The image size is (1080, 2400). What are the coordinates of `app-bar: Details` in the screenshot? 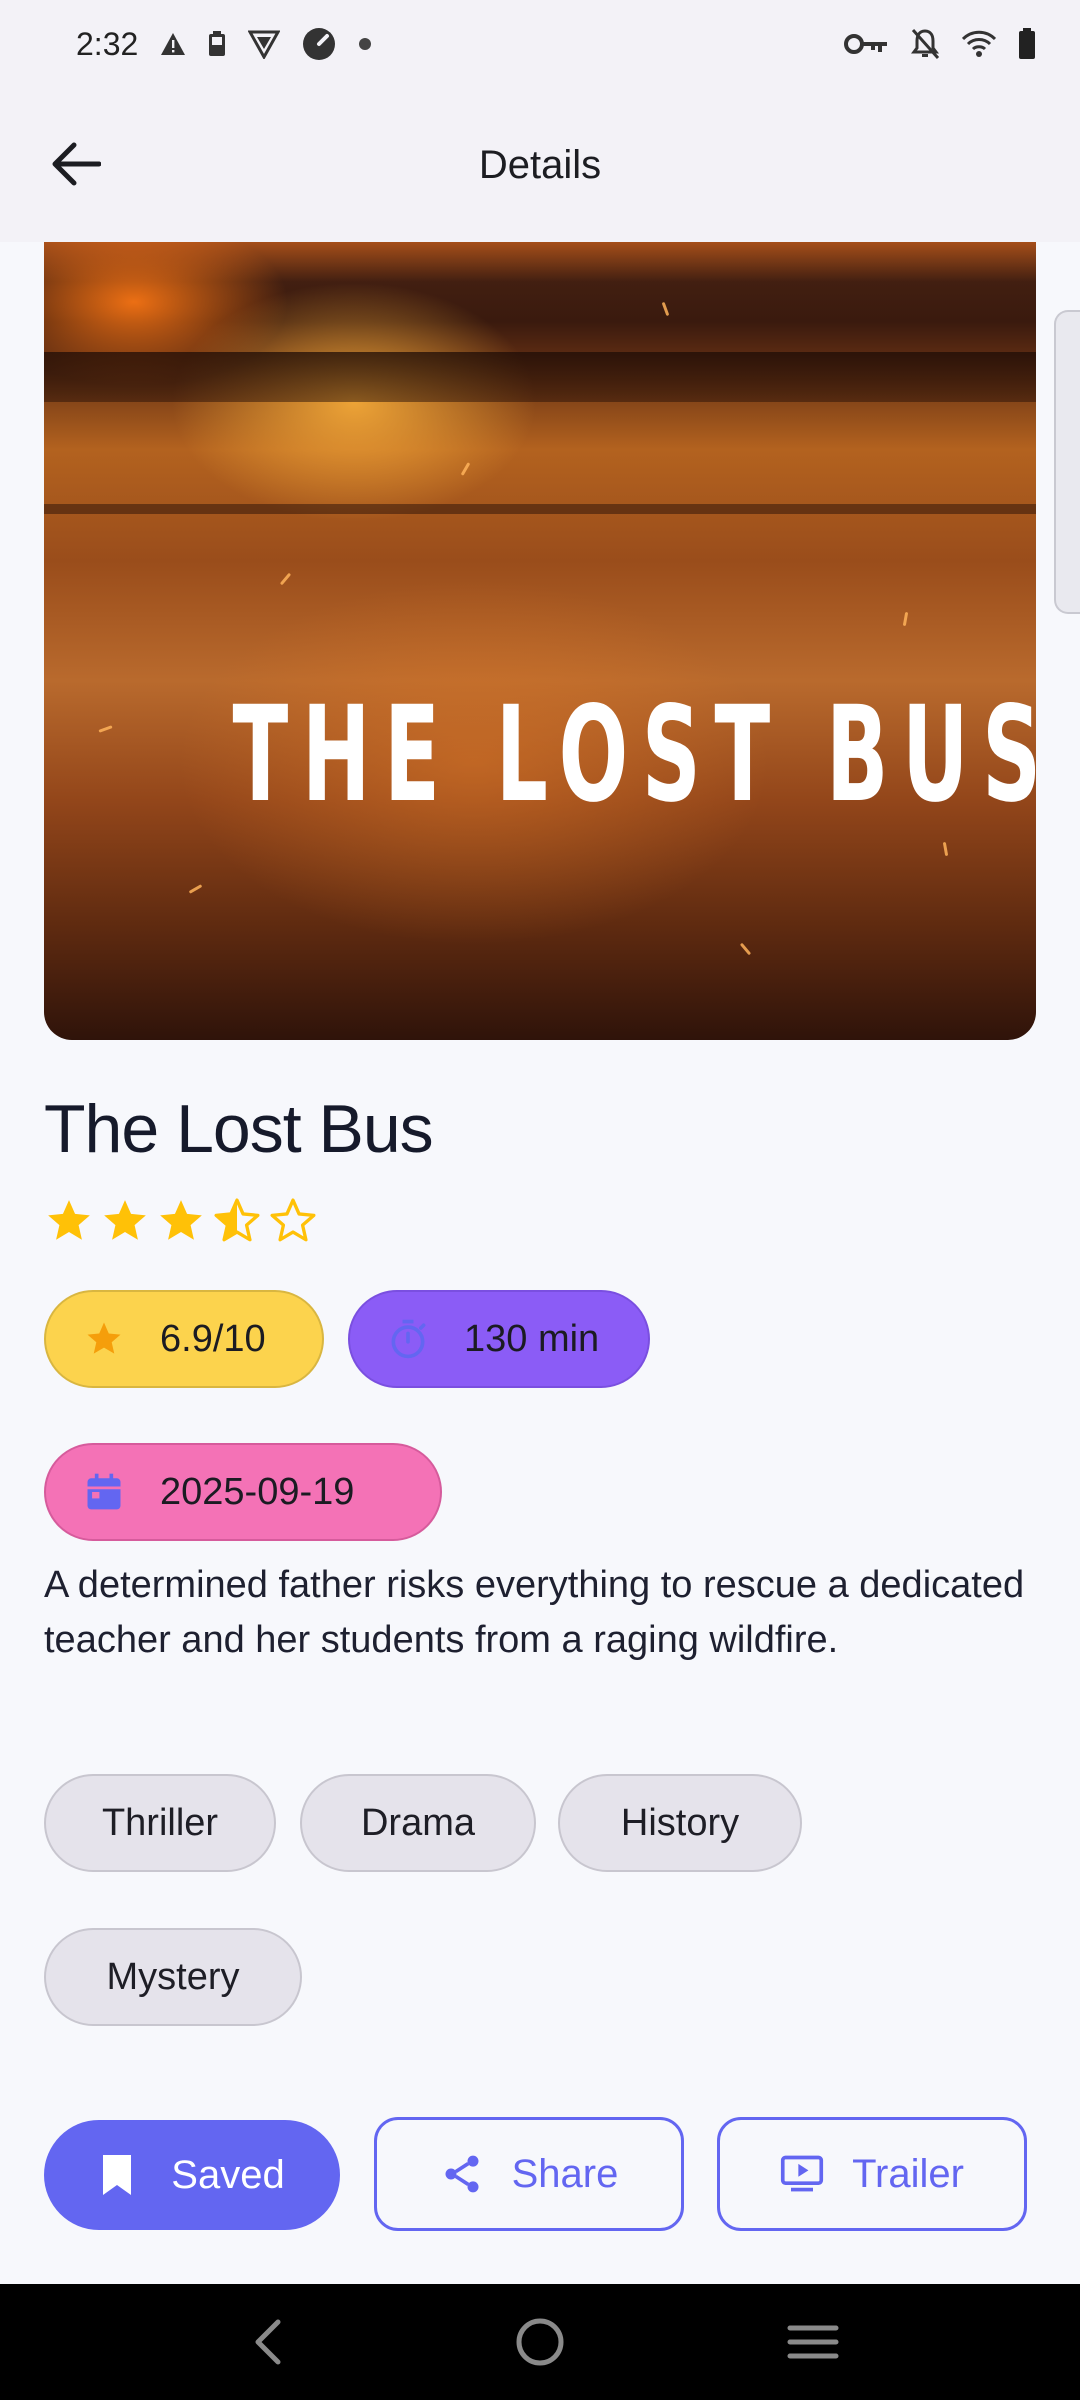 It's located at (540, 165).